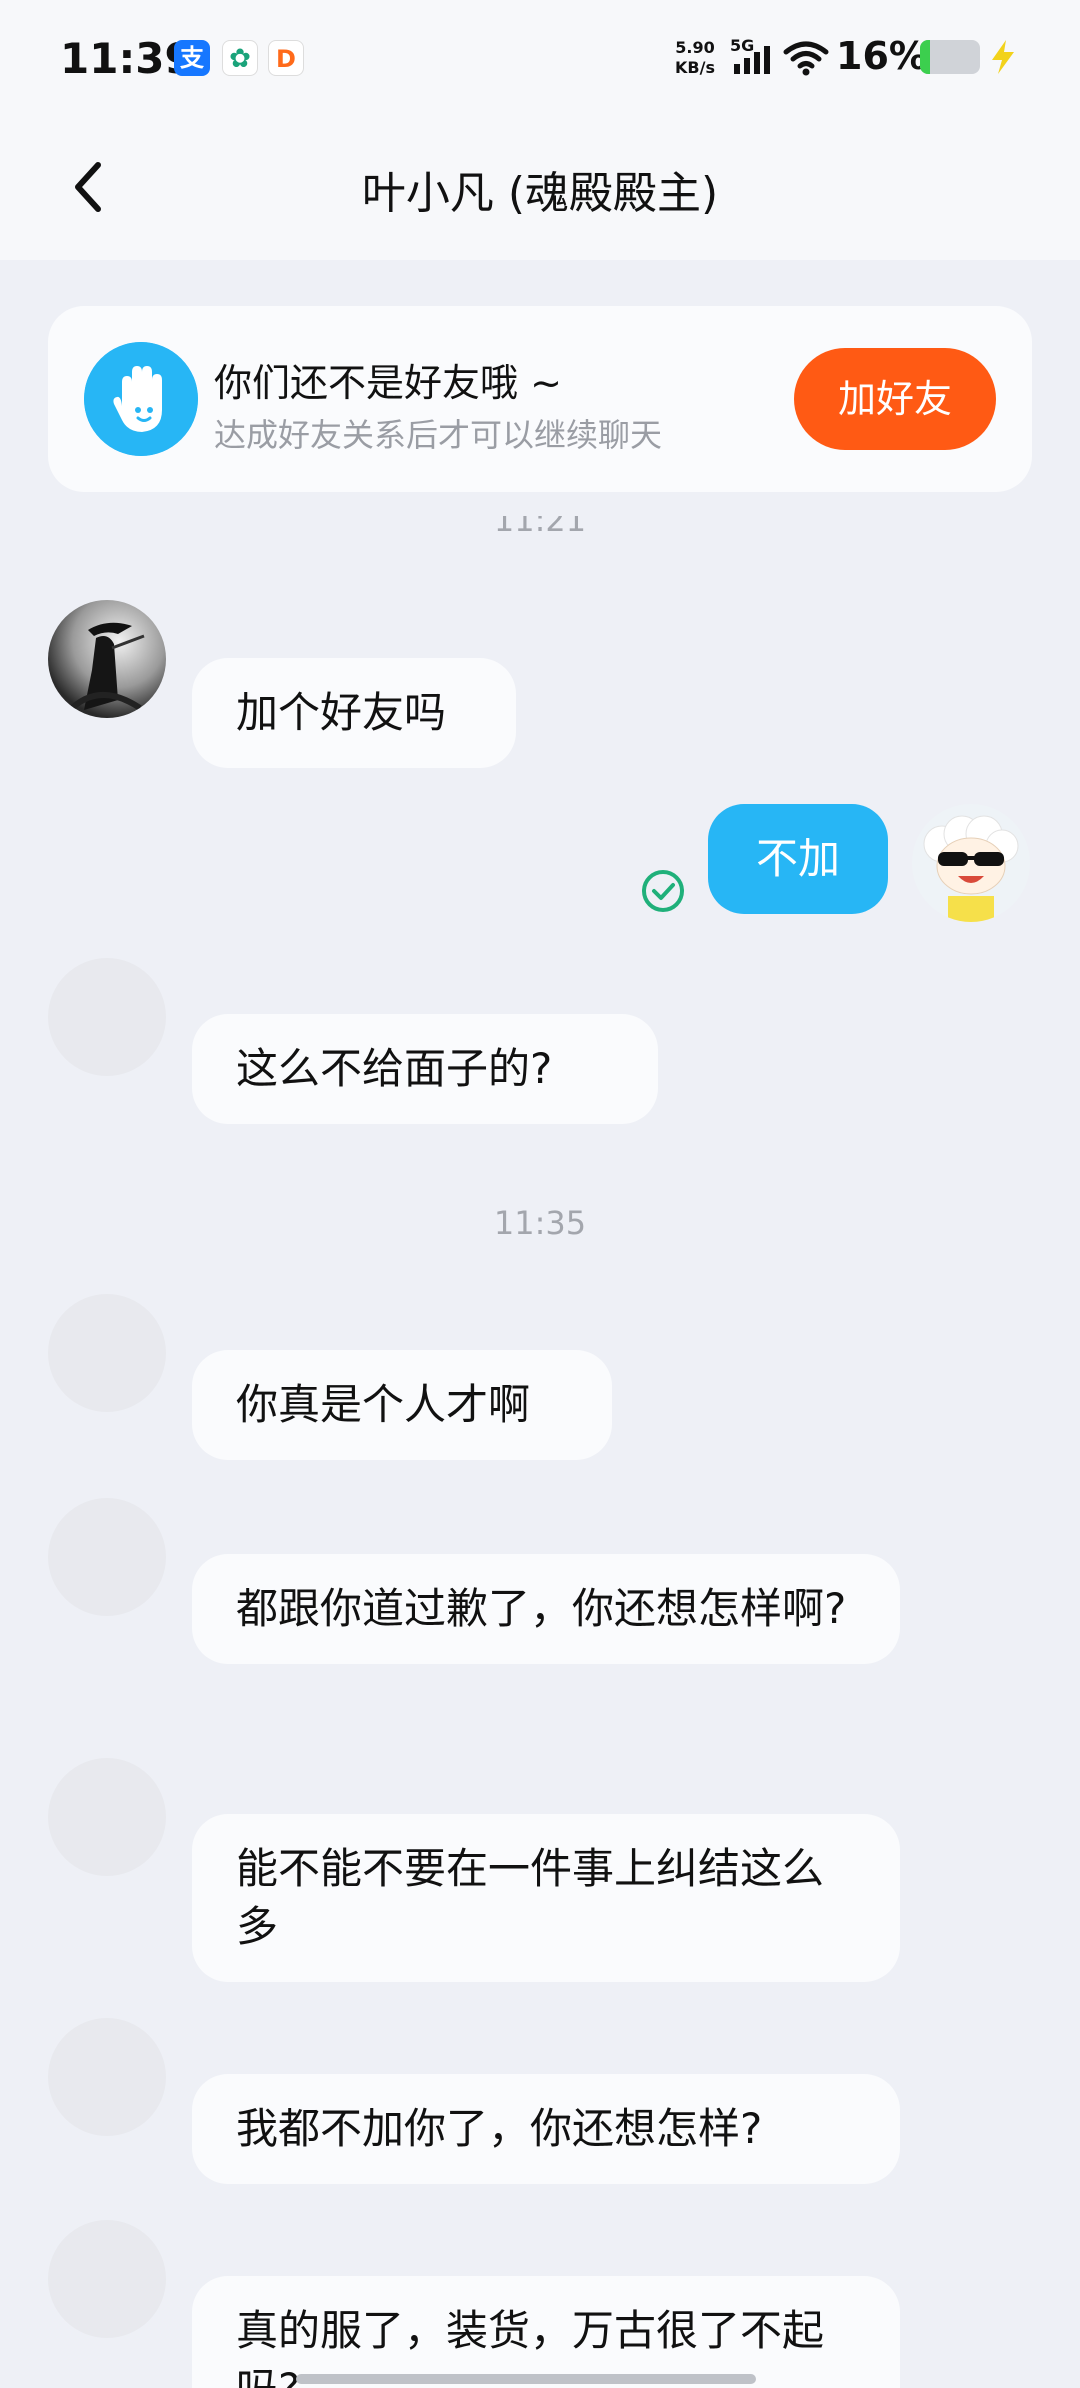 The width and height of the screenshot is (1080, 2388). Describe the element at coordinates (546, 1609) in the screenshot. I see `message-bubble: 都跟你道过歉了，你还想怎样啊?` at that location.